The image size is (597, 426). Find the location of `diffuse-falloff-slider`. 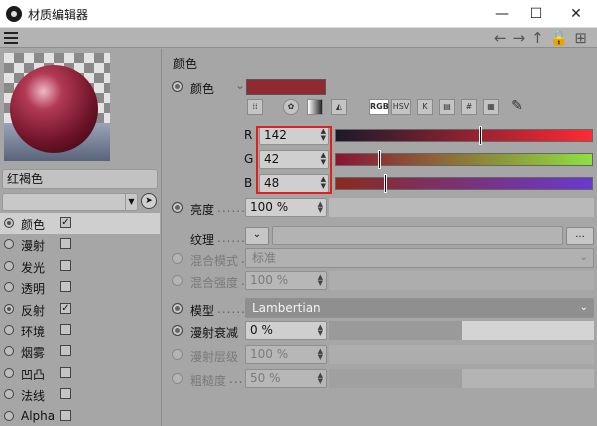

diffuse-falloff-slider is located at coordinates (461, 330).